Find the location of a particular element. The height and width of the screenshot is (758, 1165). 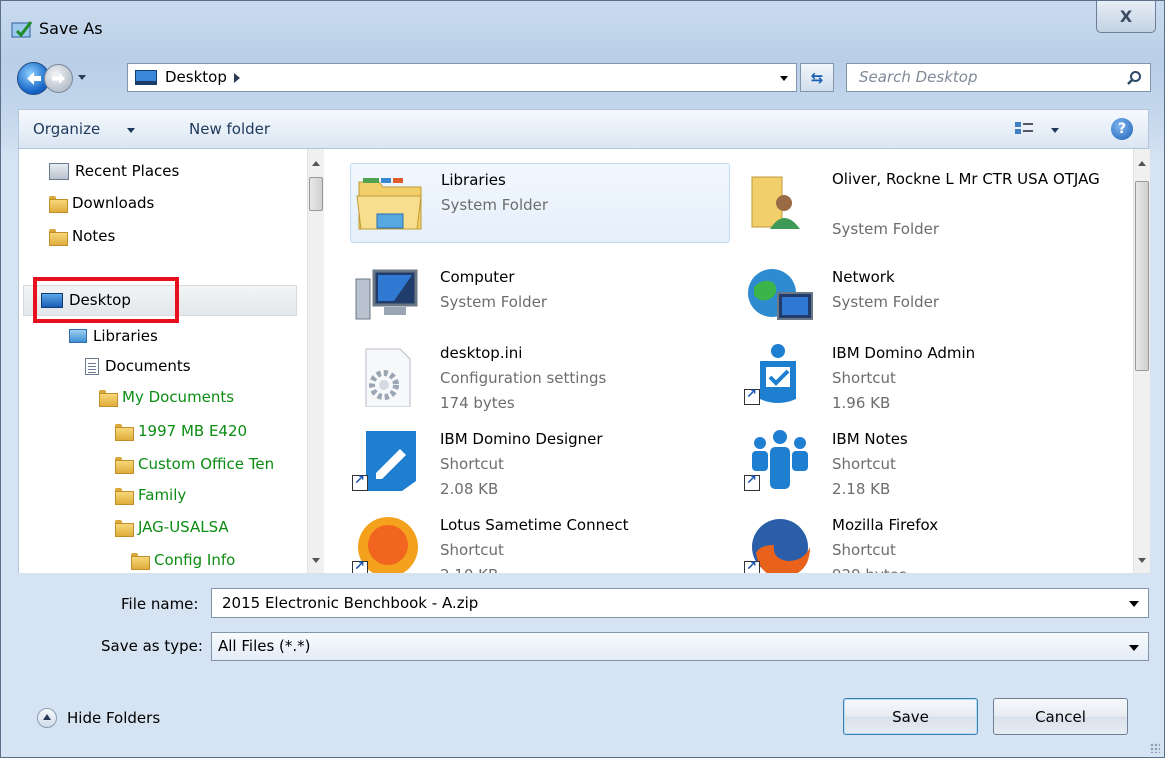

file-size: 2.18 KB is located at coordinates (861, 489).